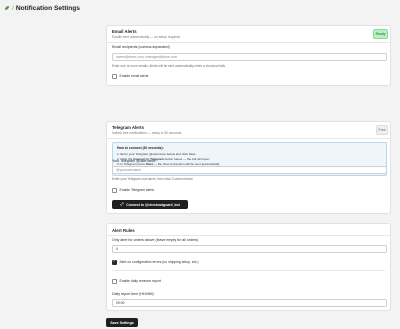 The height and width of the screenshot is (329, 400). What do you see at coordinates (7, 8) in the screenshot?
I see `leaf-icon` at bounding box center [7, 8].